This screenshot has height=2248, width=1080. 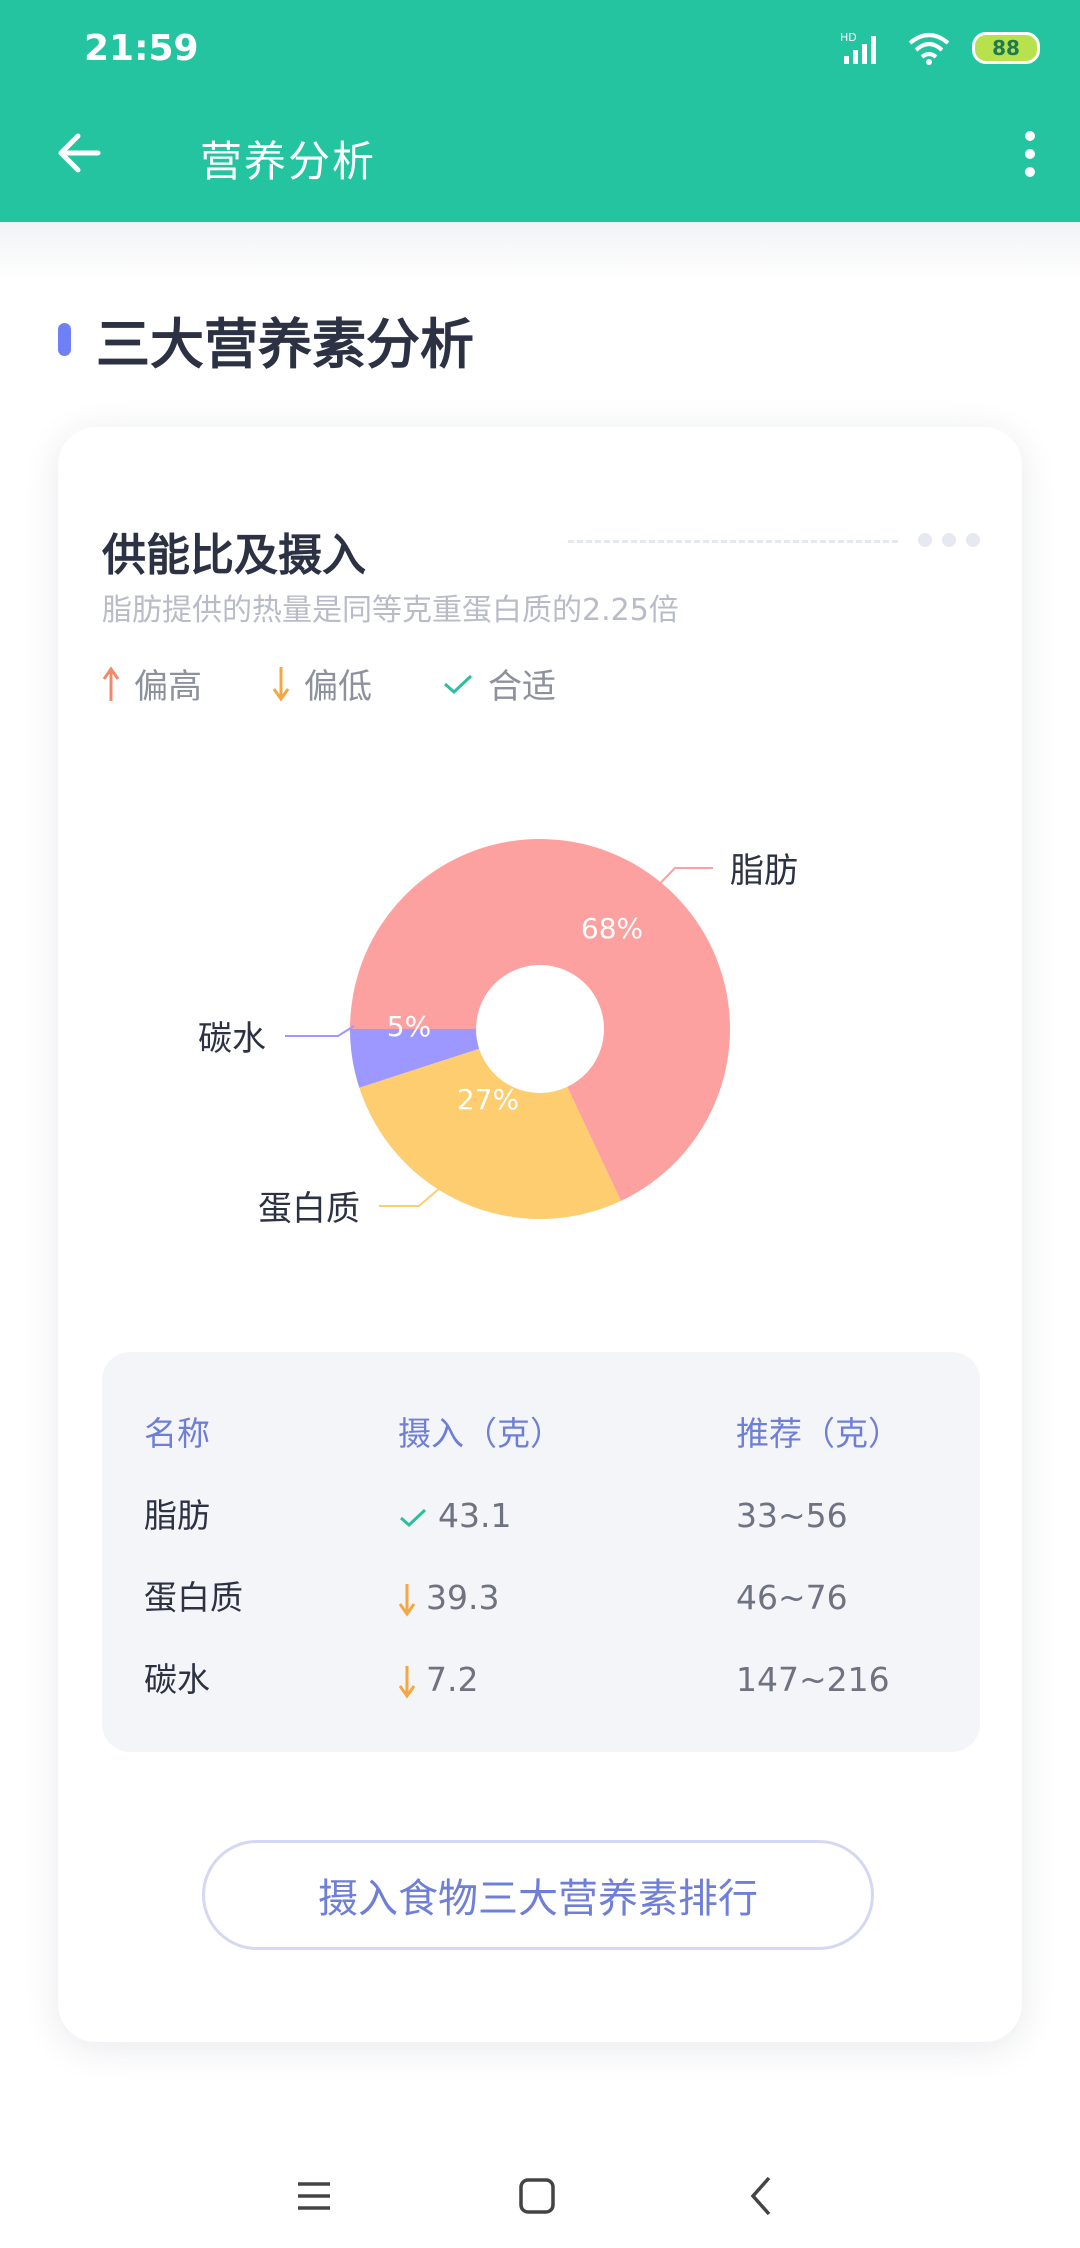 I want to click on nutrient-name: 脂肪, so click(x=177, y=1515).